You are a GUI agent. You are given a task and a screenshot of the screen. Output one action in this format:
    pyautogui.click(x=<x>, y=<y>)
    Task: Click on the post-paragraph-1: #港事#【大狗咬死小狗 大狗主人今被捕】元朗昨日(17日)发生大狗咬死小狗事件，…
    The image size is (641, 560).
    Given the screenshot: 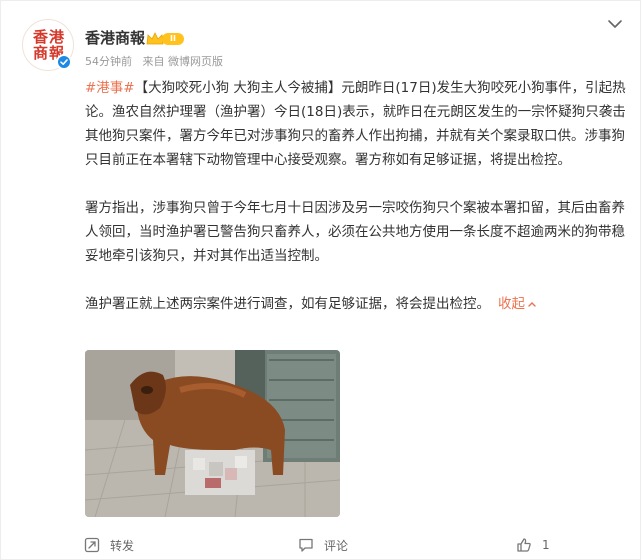 What is the action you would take?
    pyautogui.click(x=355, y=124)
    